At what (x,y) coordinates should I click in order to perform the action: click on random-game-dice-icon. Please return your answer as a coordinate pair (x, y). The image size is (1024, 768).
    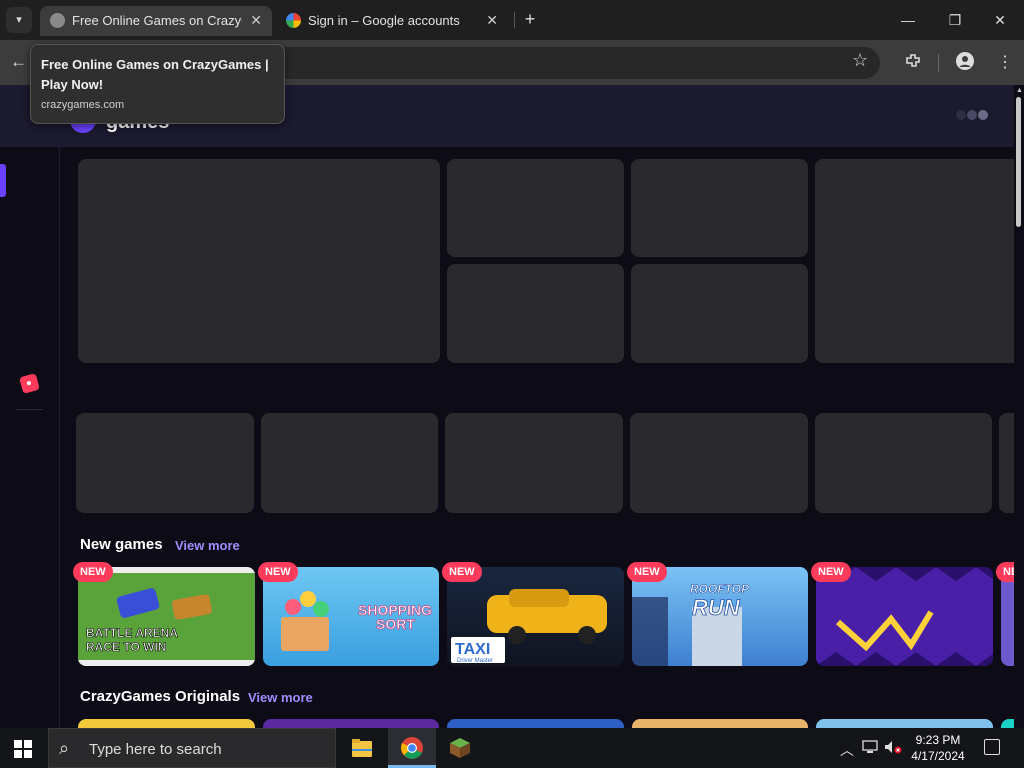
    Looking at the image, I should click on (29, 383).